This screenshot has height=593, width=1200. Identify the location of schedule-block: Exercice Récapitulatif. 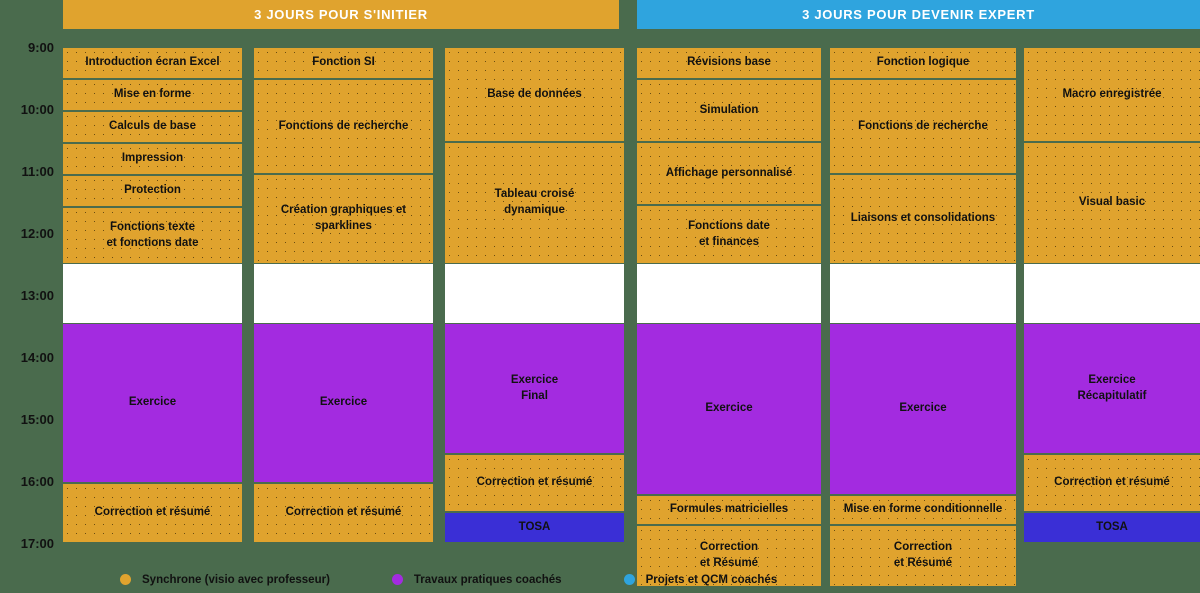
(1112, 388).